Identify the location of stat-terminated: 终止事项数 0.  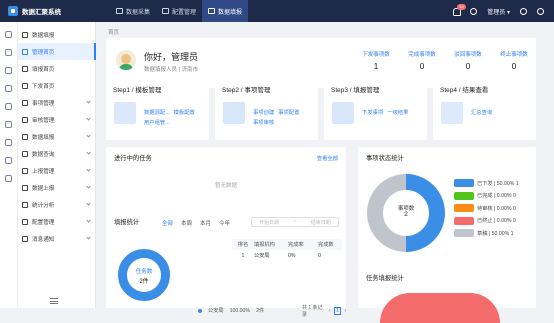
(514, 60).